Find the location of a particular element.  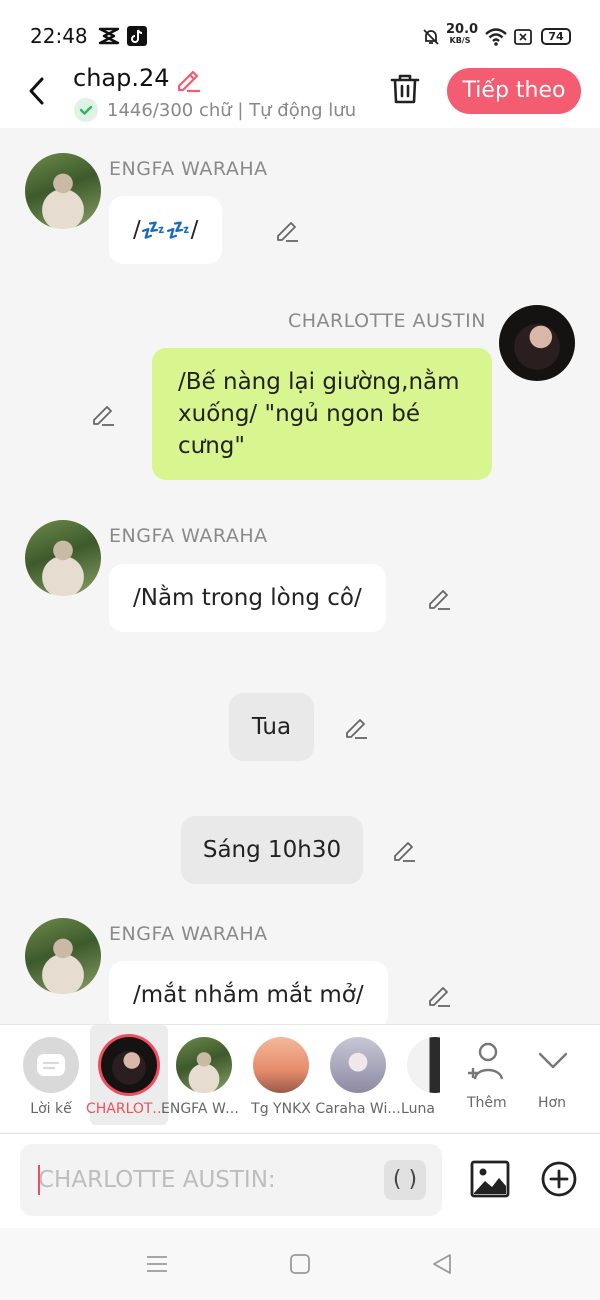

message-text-prefix: / is located at coordinates (137, 230).